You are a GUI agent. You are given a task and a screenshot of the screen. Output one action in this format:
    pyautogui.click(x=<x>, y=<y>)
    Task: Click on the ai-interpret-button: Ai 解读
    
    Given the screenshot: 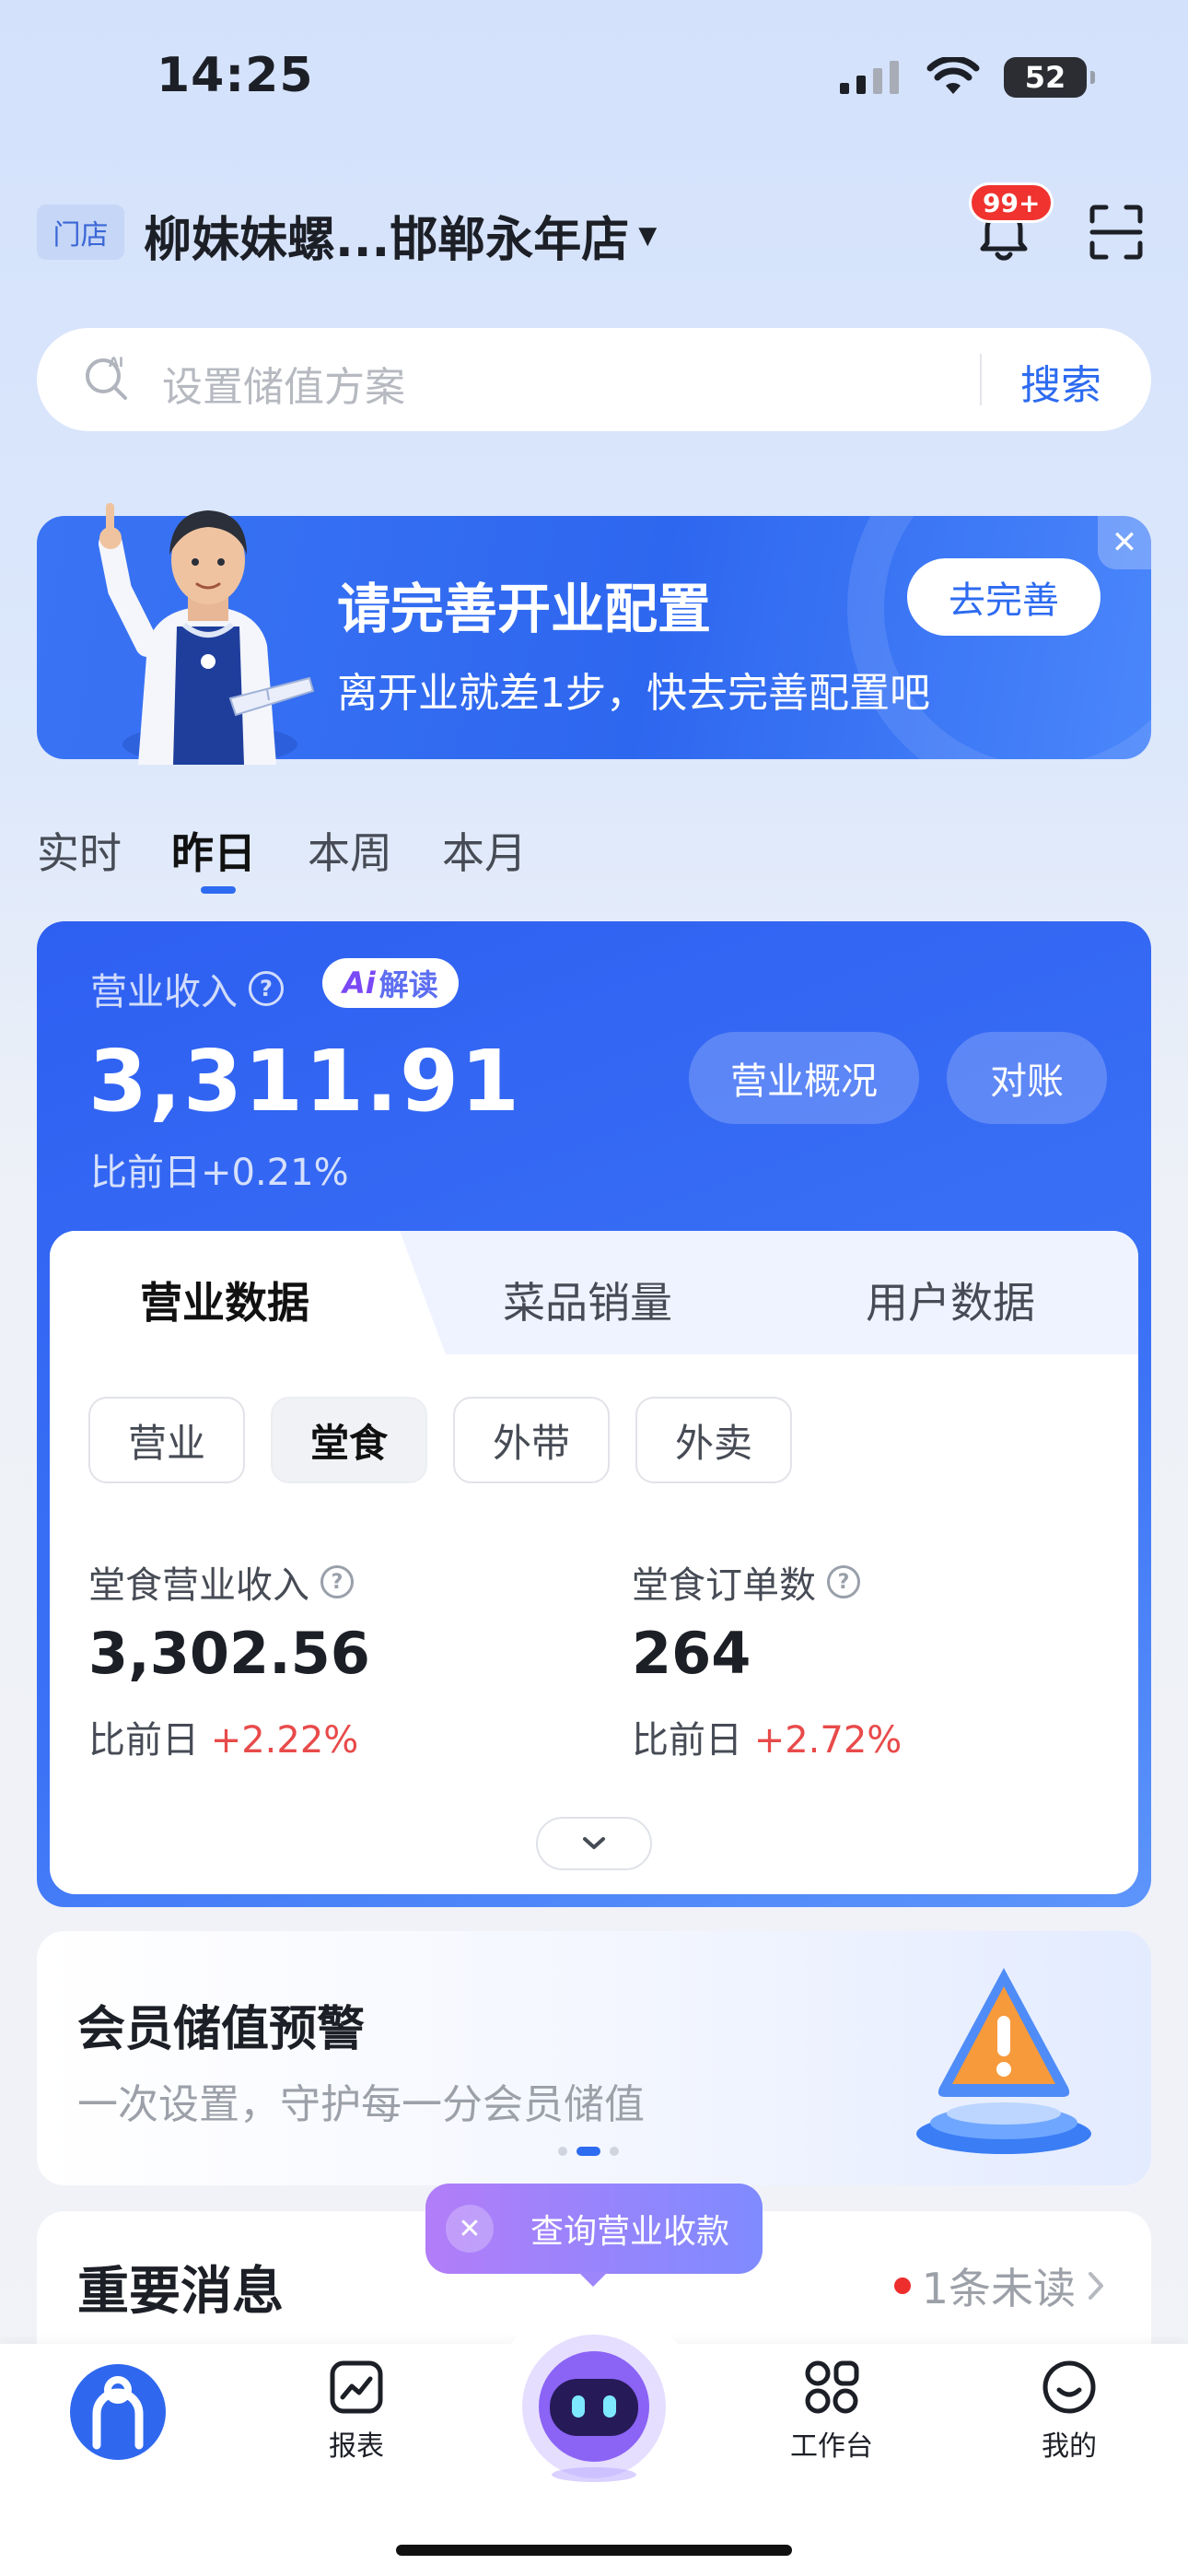 What is the action you would take?
    pyautogui.click(x=390, y=983)
    